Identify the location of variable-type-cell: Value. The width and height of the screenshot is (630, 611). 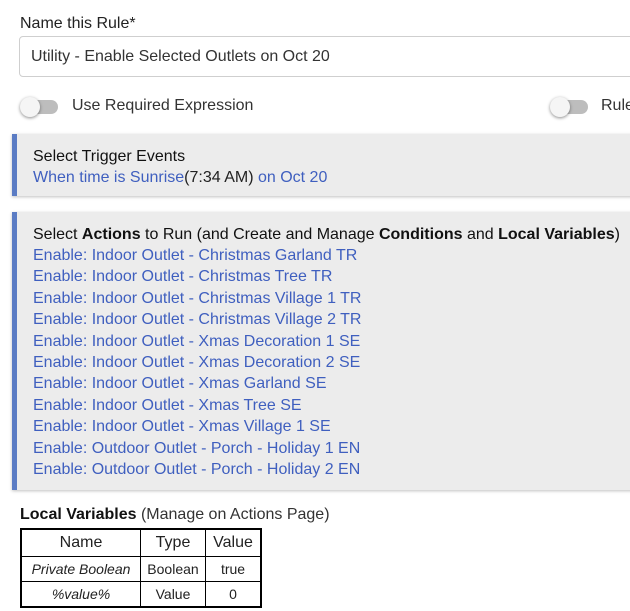
(173, 594).